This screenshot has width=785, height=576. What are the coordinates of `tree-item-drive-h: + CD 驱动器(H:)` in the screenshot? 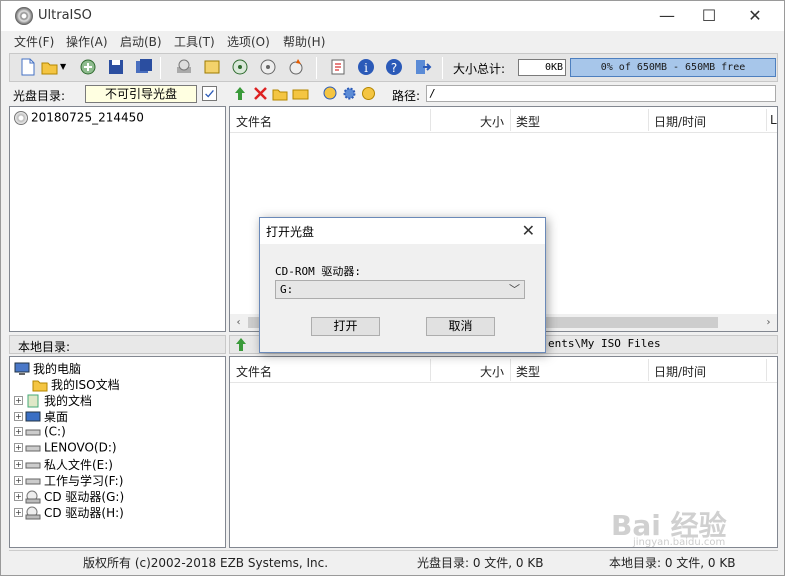 It's located at (69, 512).